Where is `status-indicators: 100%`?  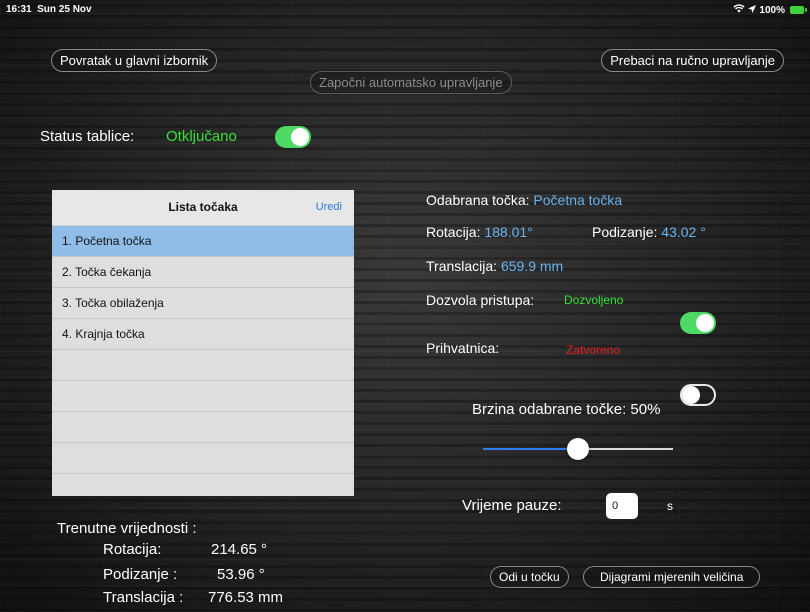
status-indicators: 100% is located at coordinates (770, 10).